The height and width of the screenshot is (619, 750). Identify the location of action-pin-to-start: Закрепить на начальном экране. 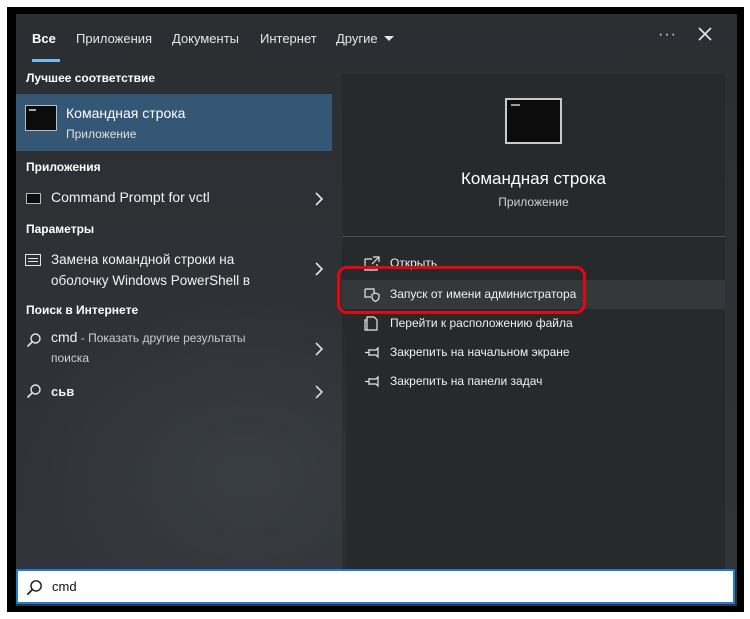
(533, 352).